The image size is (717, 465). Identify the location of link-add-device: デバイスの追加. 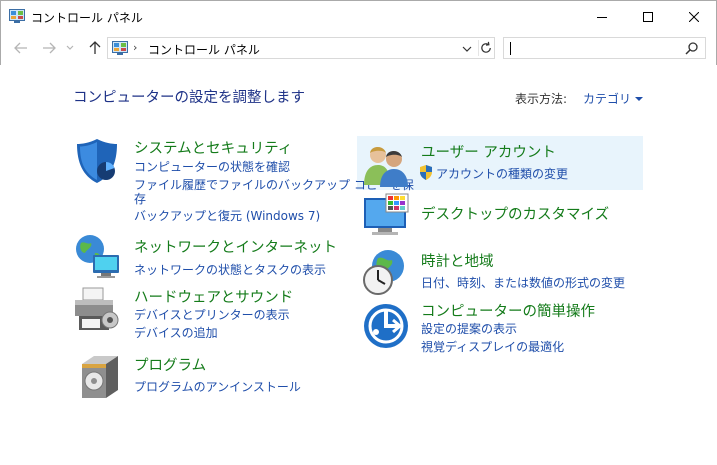
(176, 332).